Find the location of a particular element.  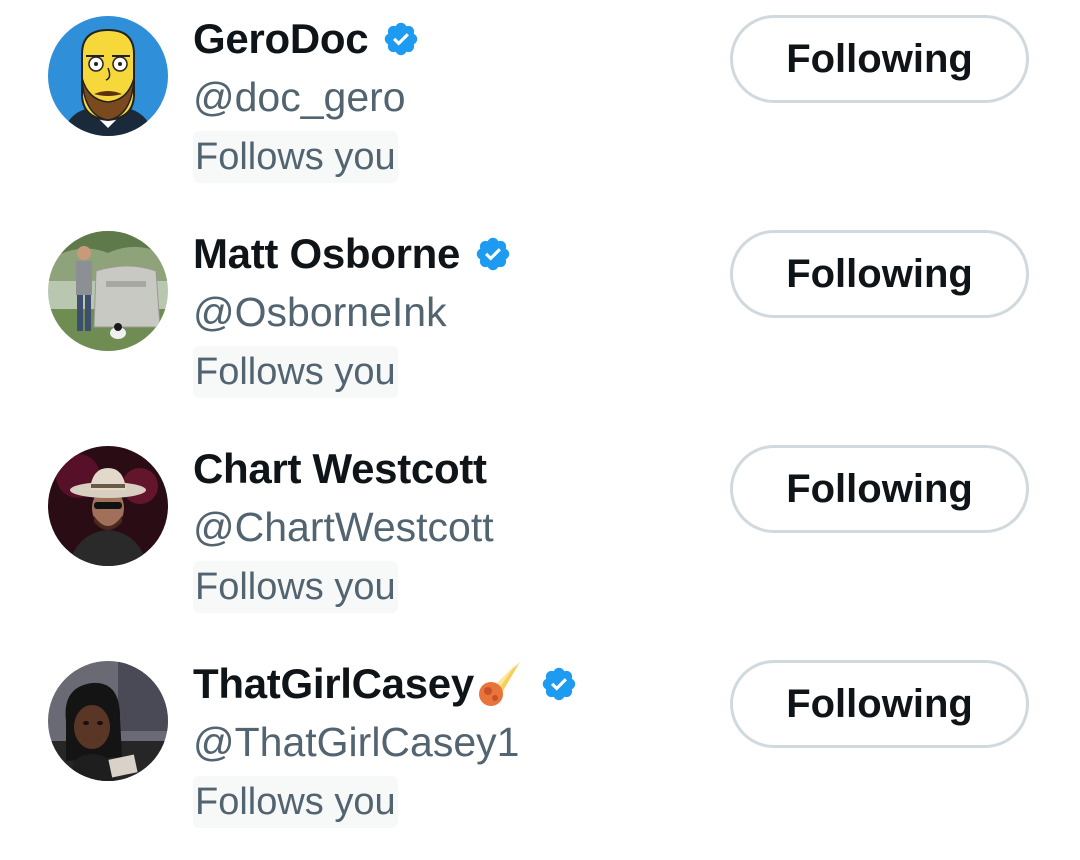

cowboy-hat-man-photo-avatar-icon is located at coordinates (108, 506).